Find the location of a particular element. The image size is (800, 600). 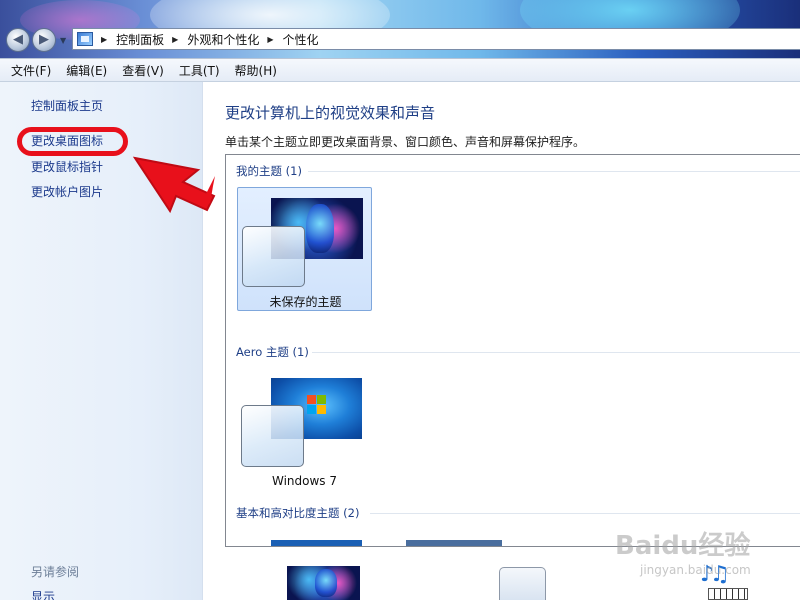

breadcrumb-appearance: 外观和个性化 is located at coordinates (223, 39).